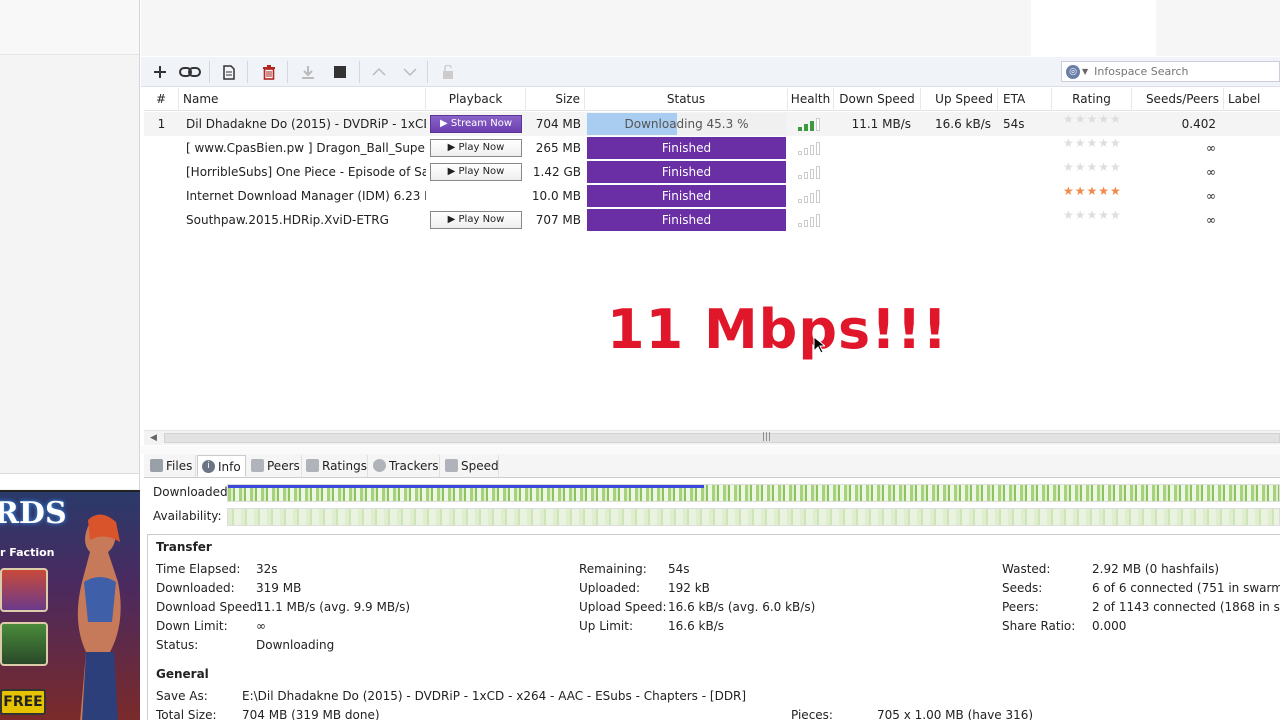  I want to click on time-elapsed-value: 32s, so click(267, 569).